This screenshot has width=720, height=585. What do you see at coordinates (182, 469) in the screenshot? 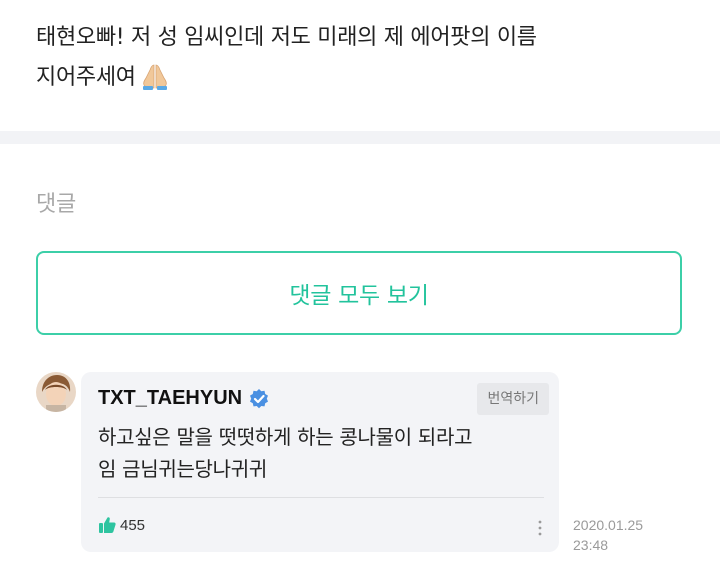
I see `comment-text-line-2: 임 금님귀는당나귀귀` at bounding box center [182, 469].